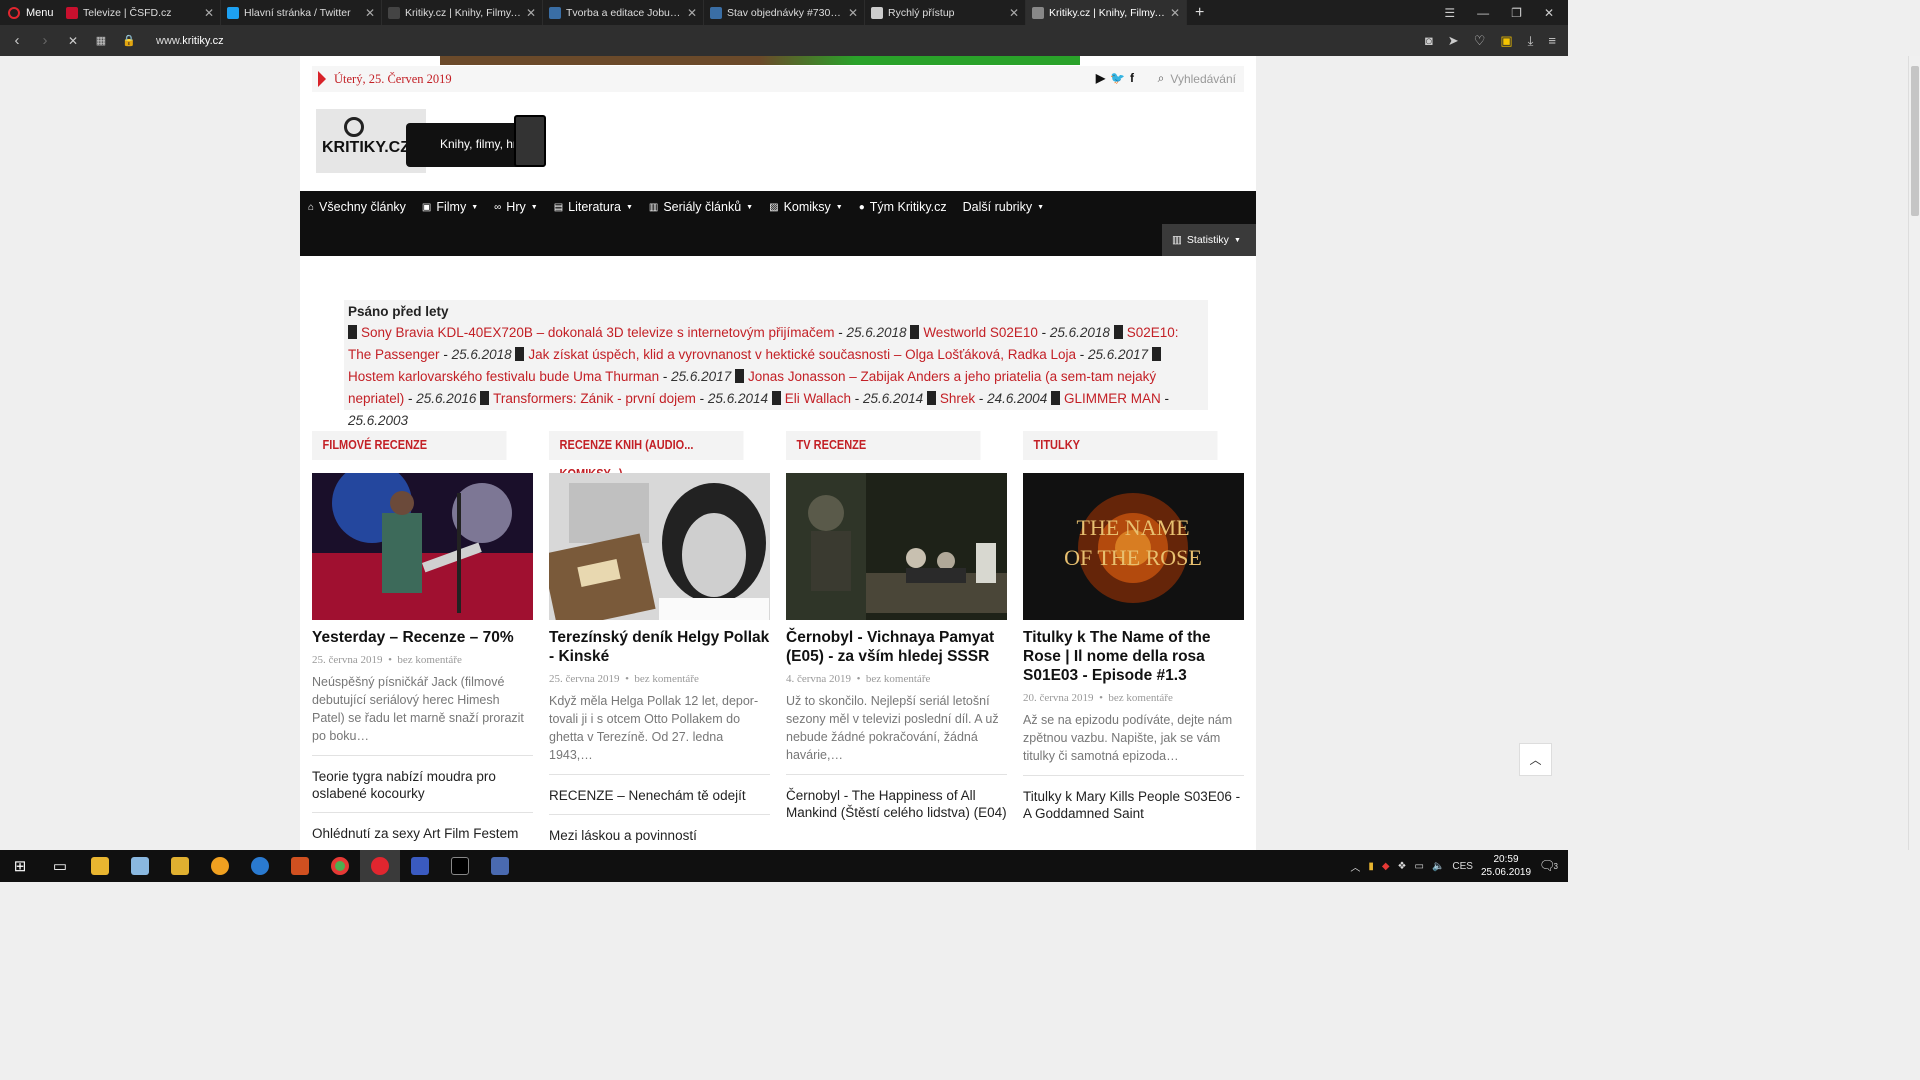 Image resolution: width=1920 pixels, height=1080 pixels. What do you see at coordinates (73, 41) in the screenshot?
I see `stop-loading-icon: ✕` at bounding box center [73, 41].